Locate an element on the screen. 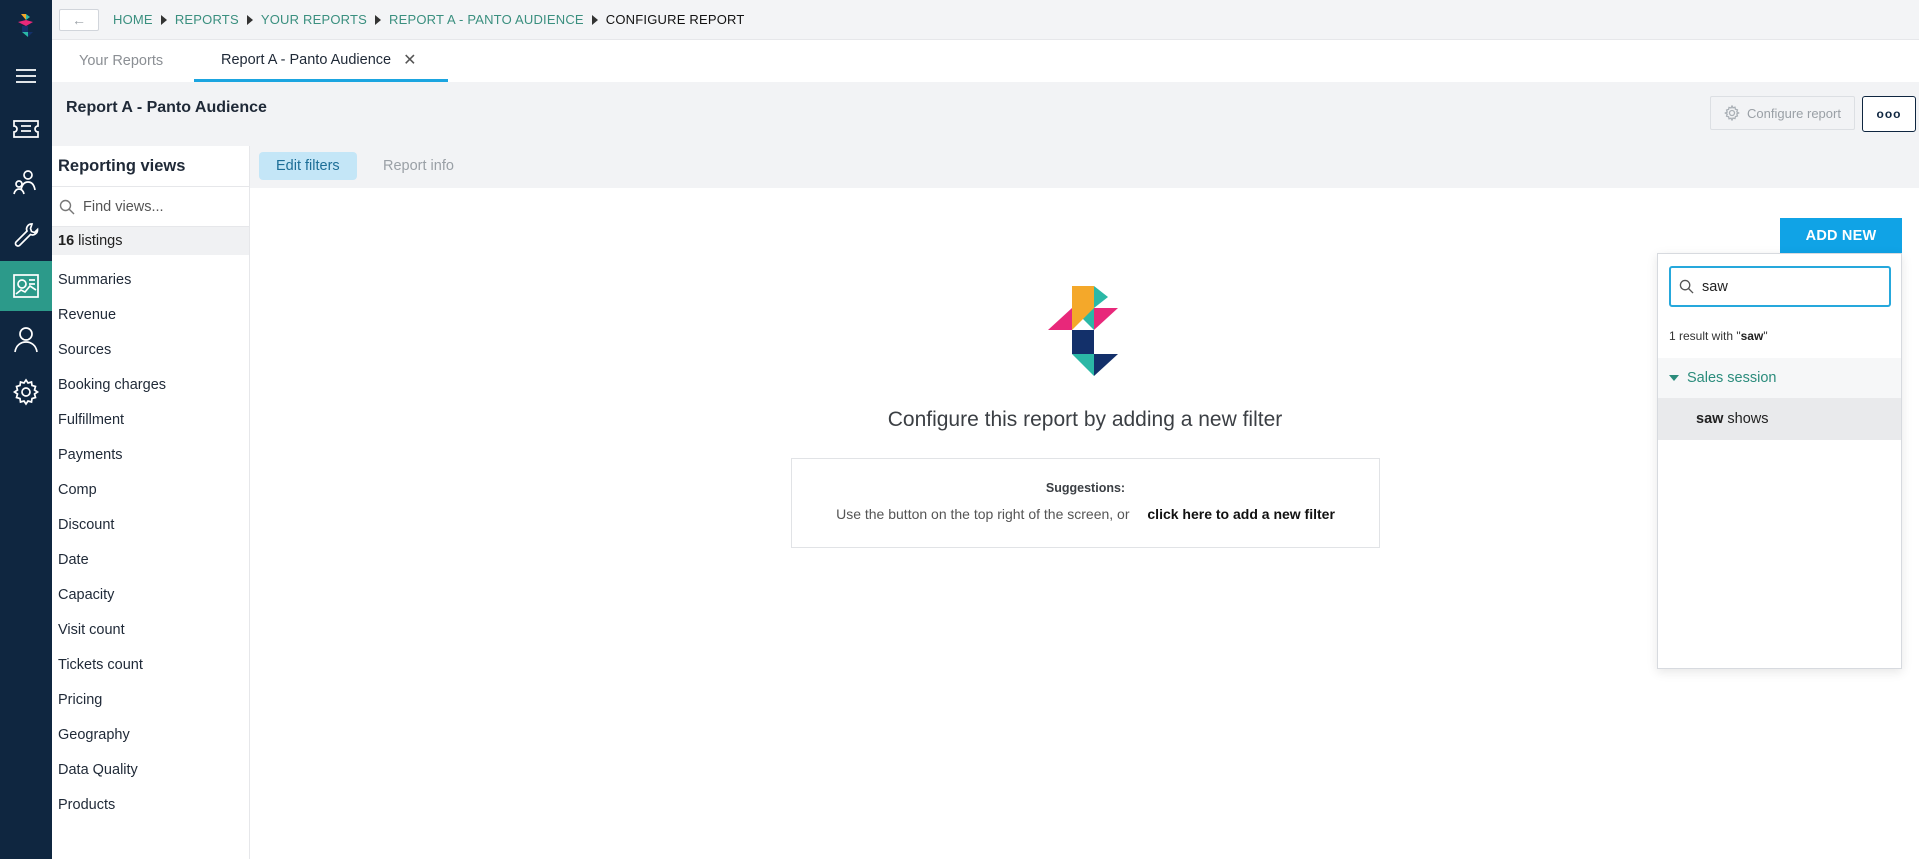  reports-icon is located at coordinates (26, 286).